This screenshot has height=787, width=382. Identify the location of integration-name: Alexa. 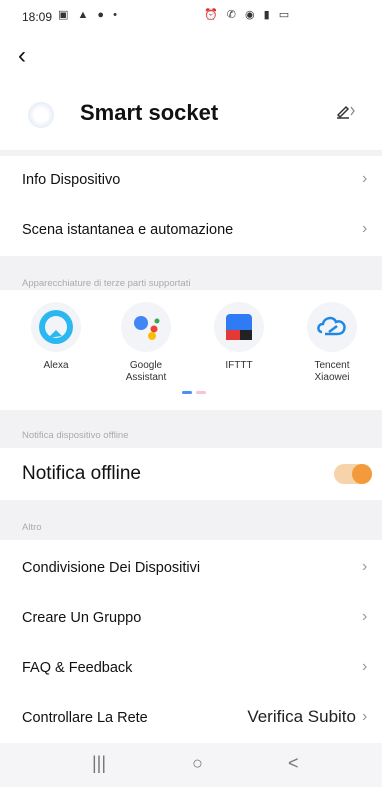
(56, 365).